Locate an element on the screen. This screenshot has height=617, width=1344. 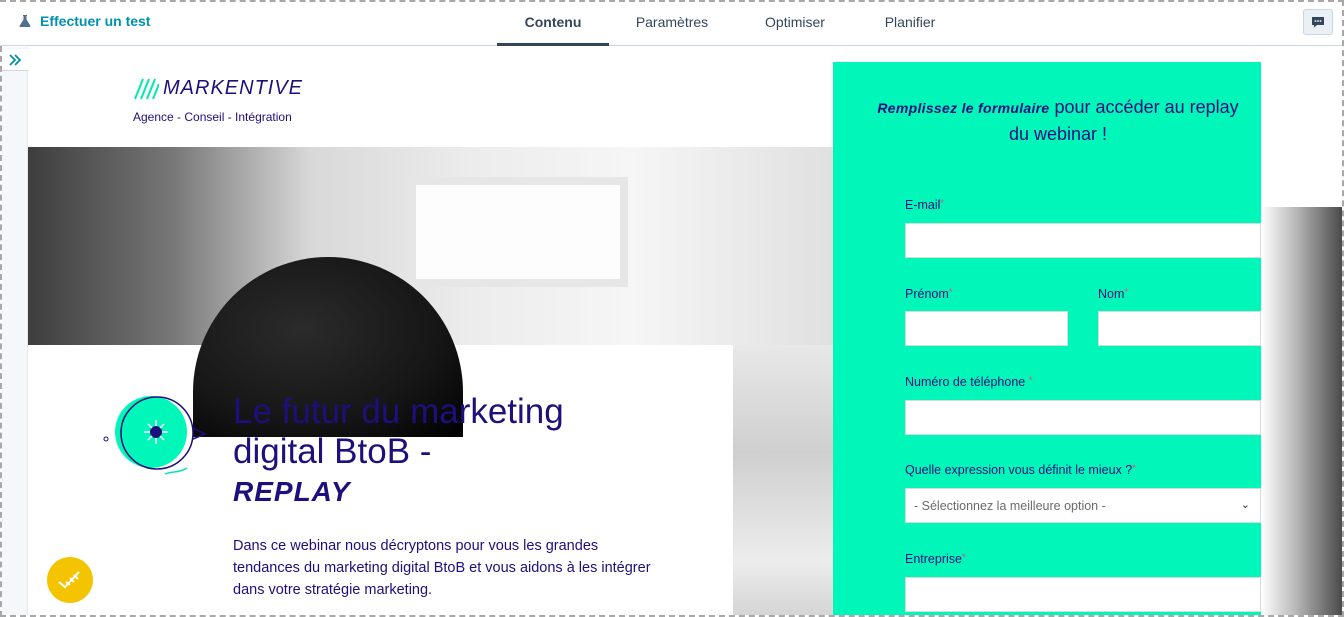
lastname-field is located at coordinates (1179, 328).